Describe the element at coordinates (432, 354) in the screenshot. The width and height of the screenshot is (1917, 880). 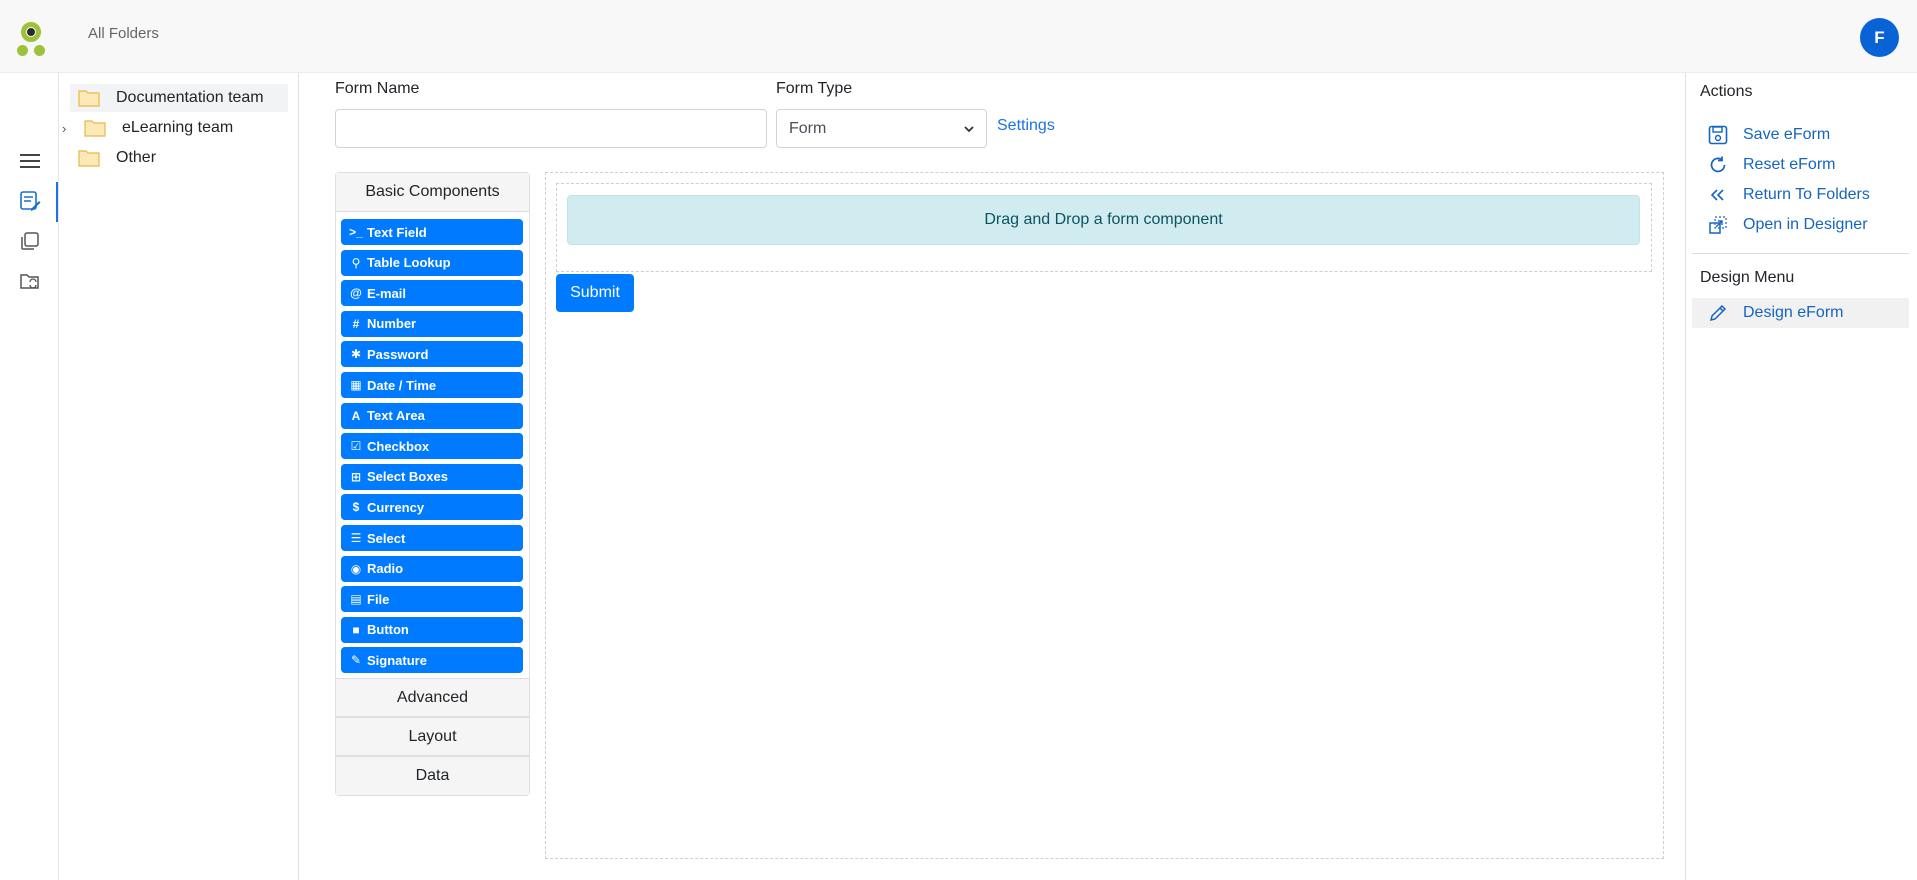
I see `component-password-button: ✱ Password` at that location.